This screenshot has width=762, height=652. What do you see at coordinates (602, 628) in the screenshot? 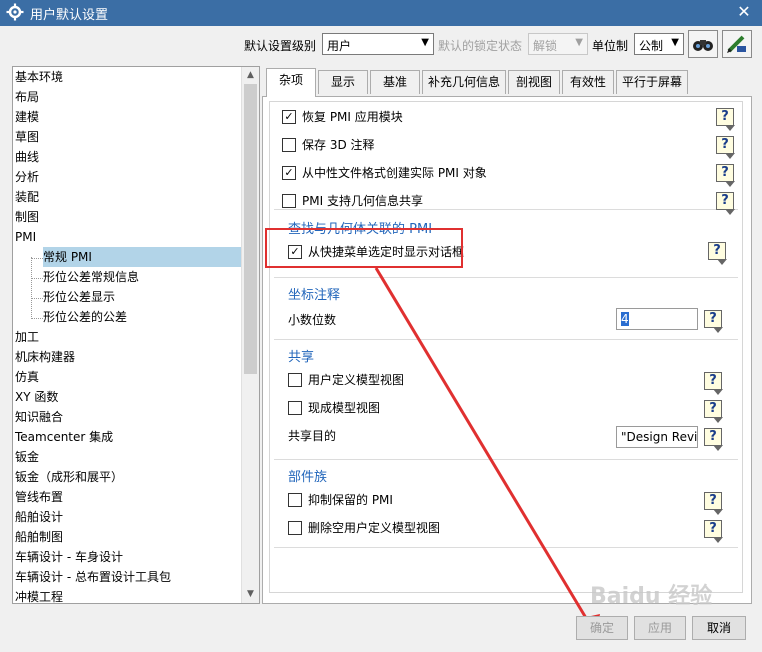
I see `ok-button: 确定` at bounding box center [602, 628].